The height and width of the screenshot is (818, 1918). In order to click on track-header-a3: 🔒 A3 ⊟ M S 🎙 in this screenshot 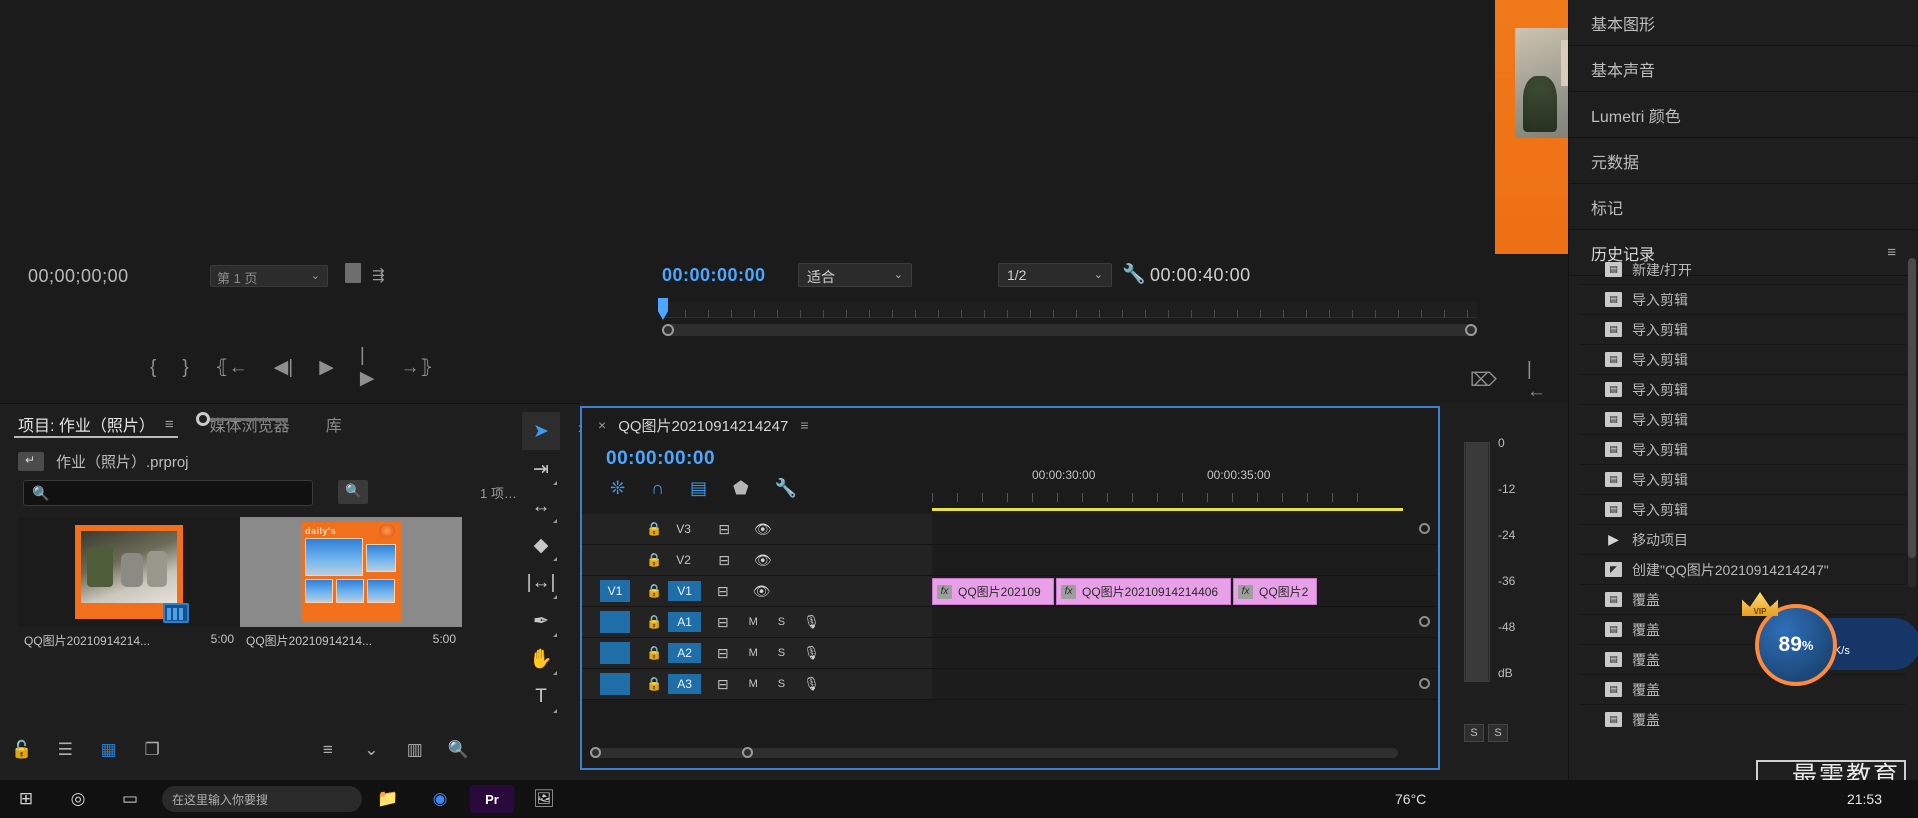, I will do `click(757, 684)`.